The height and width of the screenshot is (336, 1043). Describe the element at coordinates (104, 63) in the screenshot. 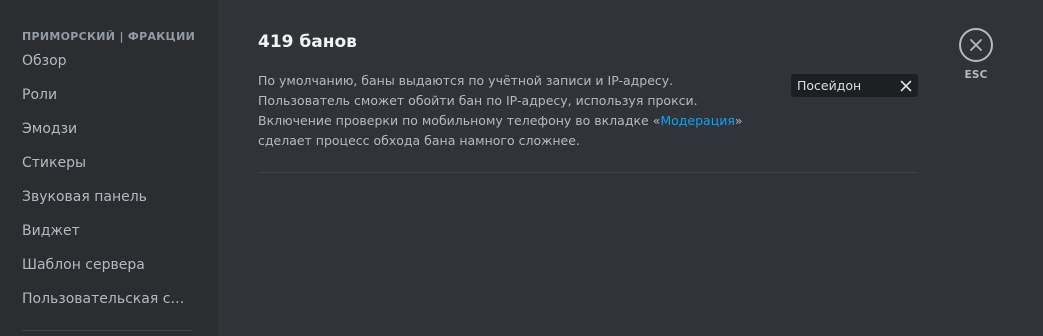

I see `sidebar-item-overview: Обзор` at that location.